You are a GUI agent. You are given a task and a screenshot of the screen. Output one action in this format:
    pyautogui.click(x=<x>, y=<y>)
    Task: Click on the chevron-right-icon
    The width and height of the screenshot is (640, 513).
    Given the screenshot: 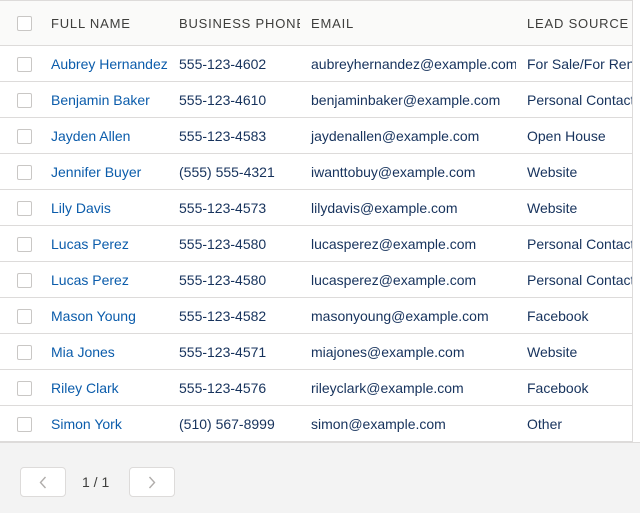 What is the action you would take?
    pyautogui.click(x=152, y=482)
    